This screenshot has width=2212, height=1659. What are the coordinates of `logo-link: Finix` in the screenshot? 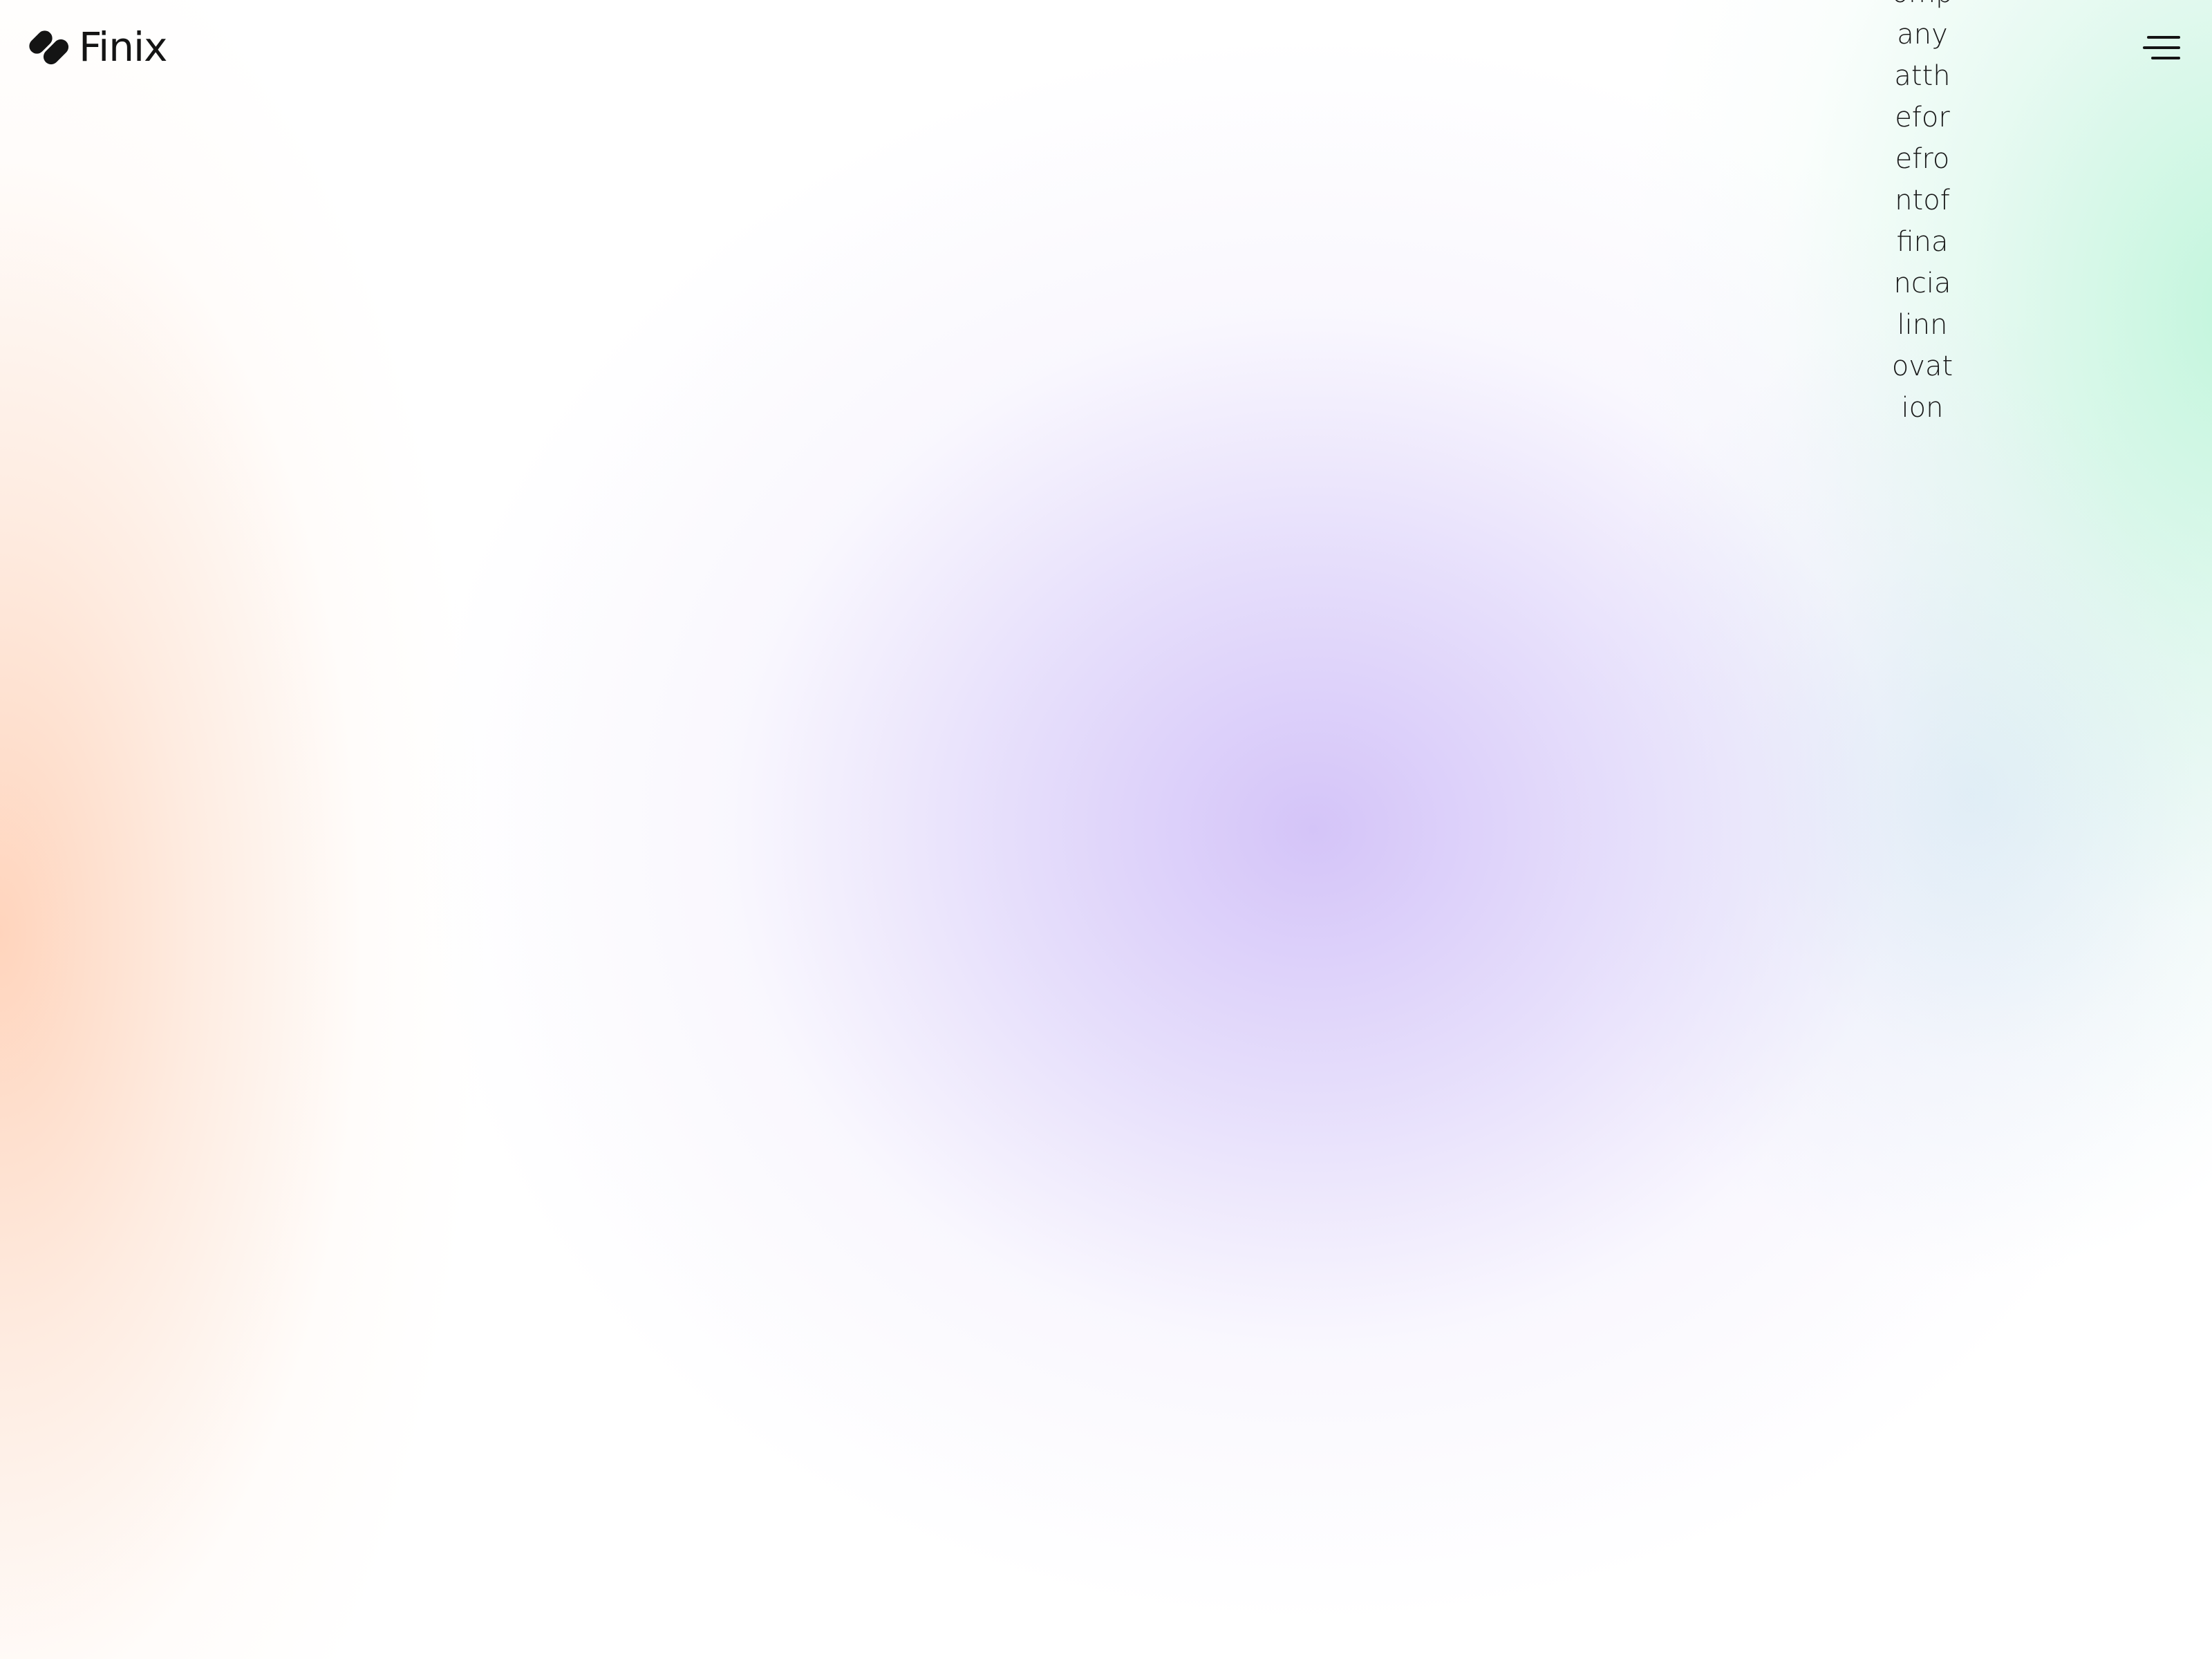 It's located at (97, 47).